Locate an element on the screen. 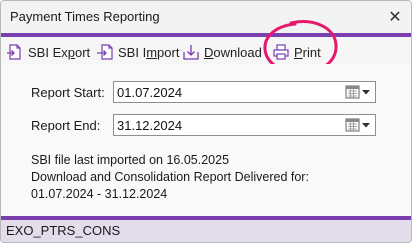  download-label: Download is located at coordinates (233, 52).